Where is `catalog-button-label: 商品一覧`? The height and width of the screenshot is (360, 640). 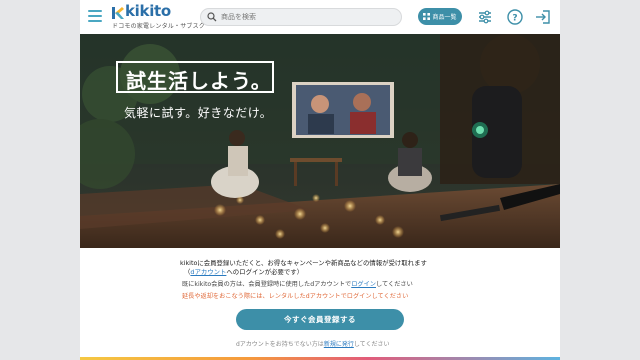 catalog-button-label: 商品一覧 is located at coordinates (444, 17).